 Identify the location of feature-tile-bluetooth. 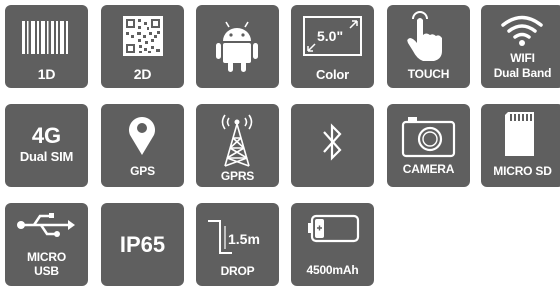
(332, 145).